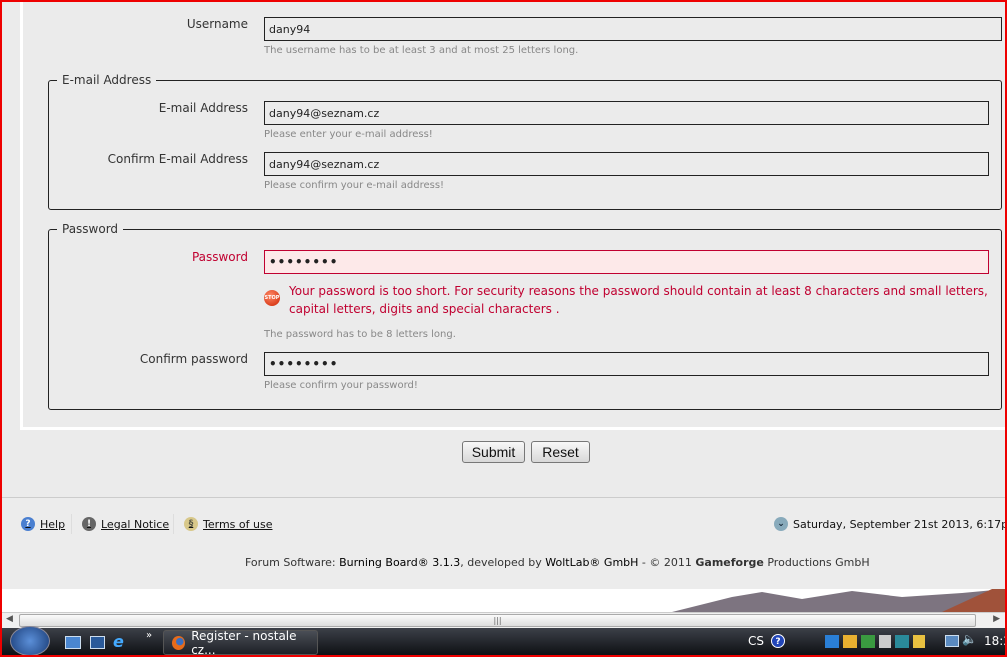  What do you see at coordinates (781, 524) in the screenshot?
I see `clock-icon: ⌄` at bounding box center [781, 524].